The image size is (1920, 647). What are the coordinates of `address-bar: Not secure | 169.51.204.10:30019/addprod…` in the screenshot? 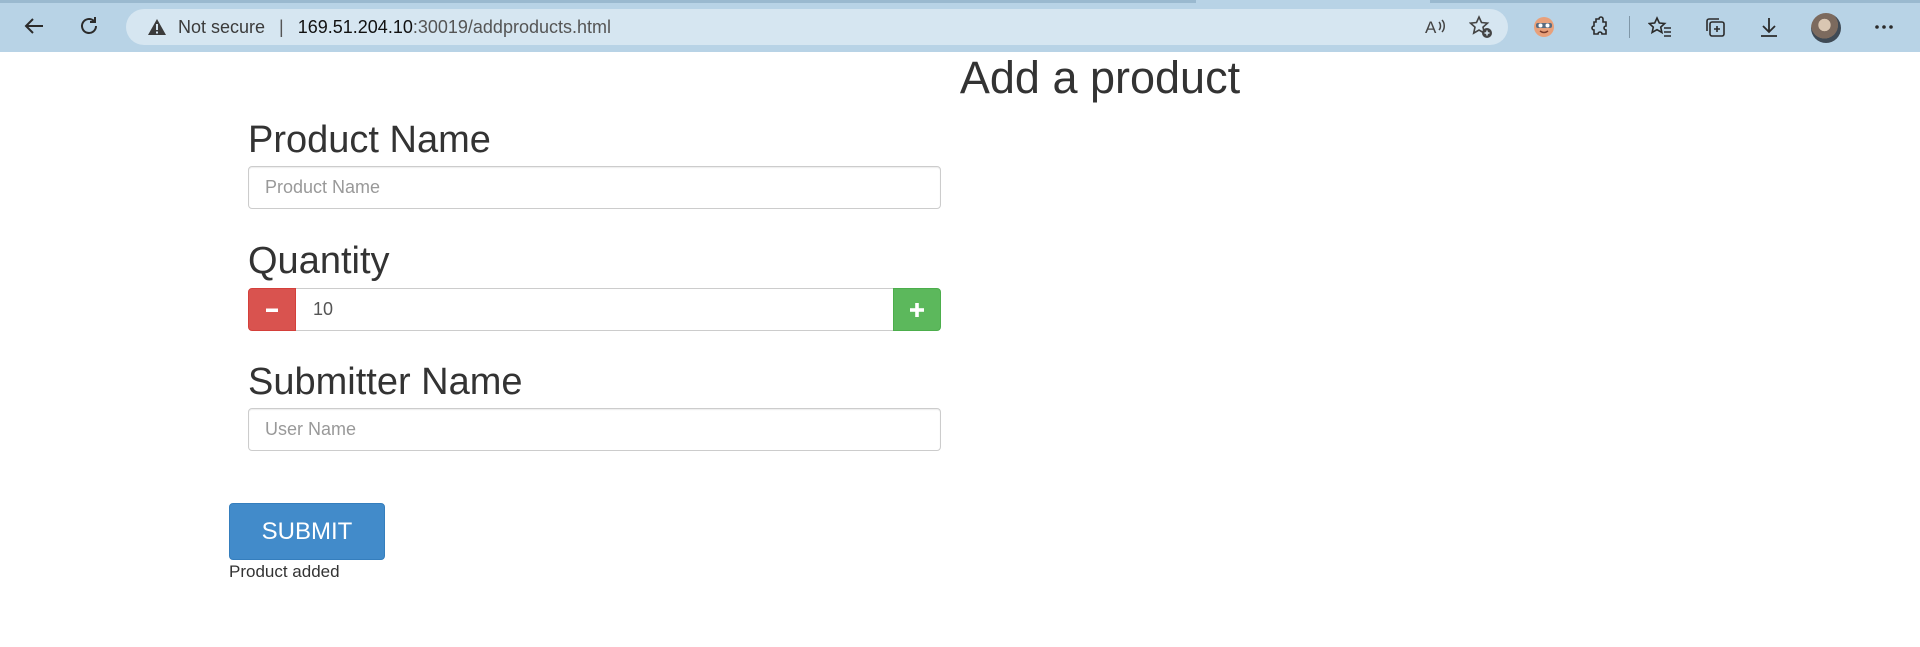 It's located at (817, 27).